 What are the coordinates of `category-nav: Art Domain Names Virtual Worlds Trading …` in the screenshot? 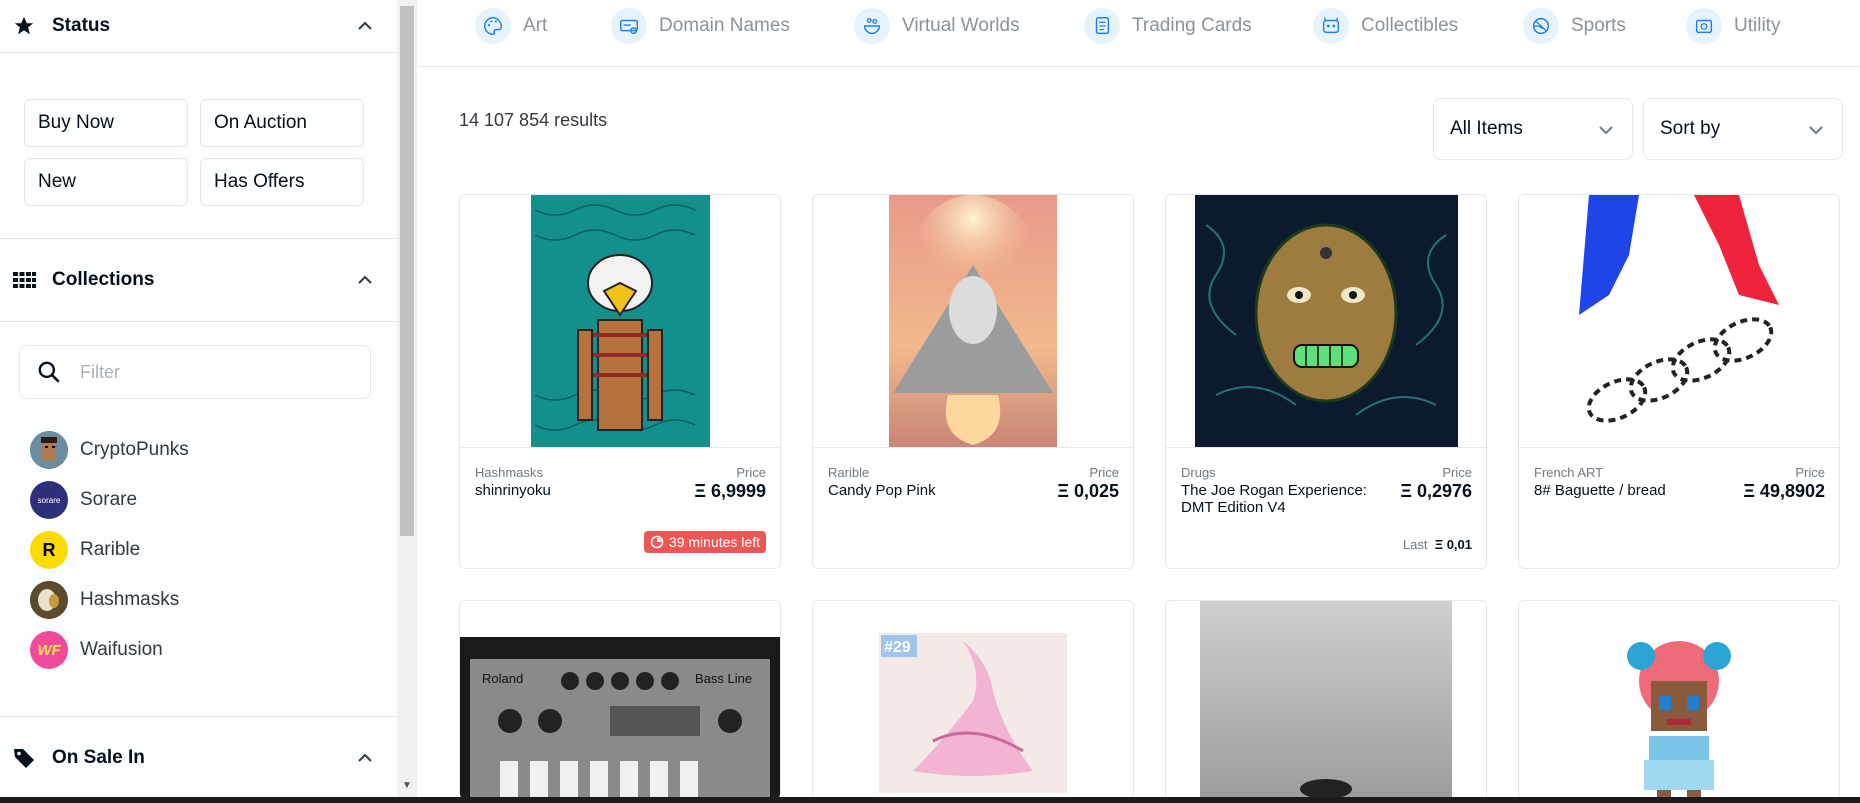 It's located at (1139, 33).